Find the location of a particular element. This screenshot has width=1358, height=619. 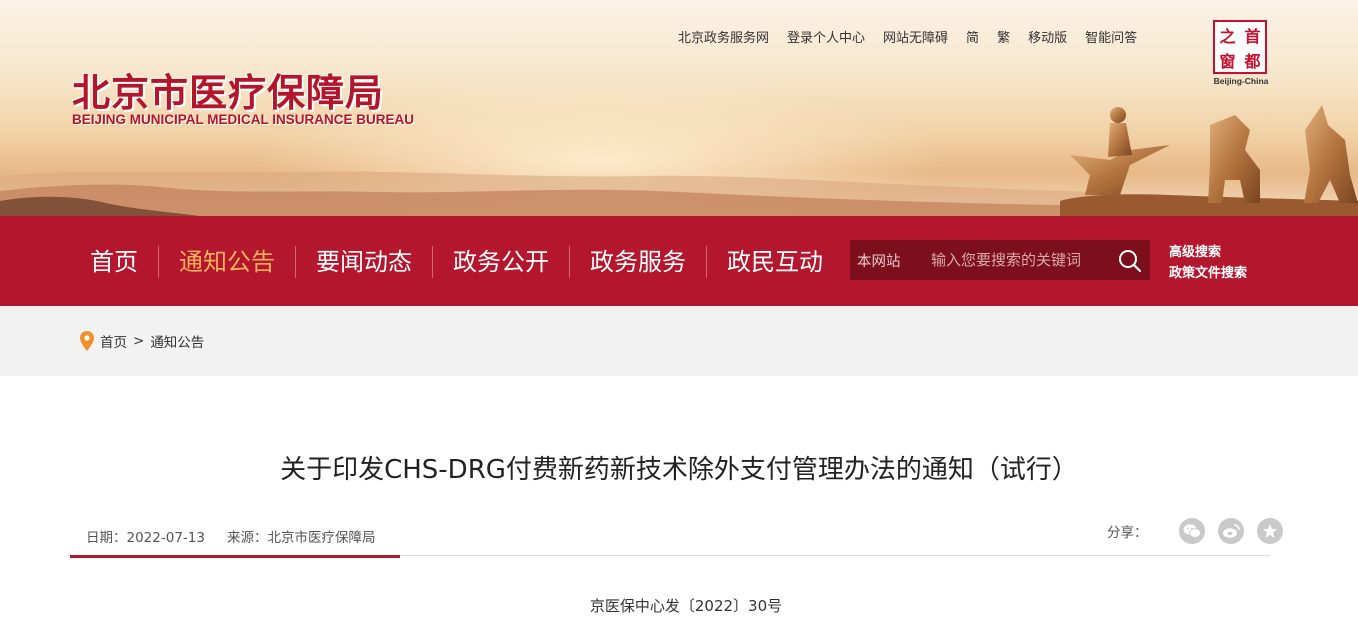

site-search-box: 本网站 is located at coordinates (1000, 260).